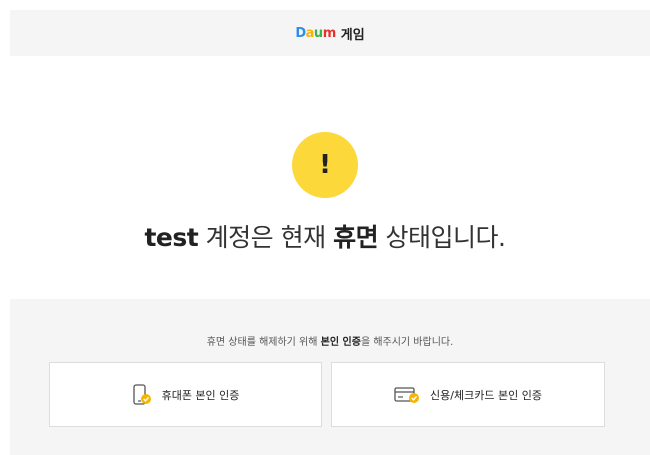  I want to click on status-text-b: 상태입니다., so click(442, 237).